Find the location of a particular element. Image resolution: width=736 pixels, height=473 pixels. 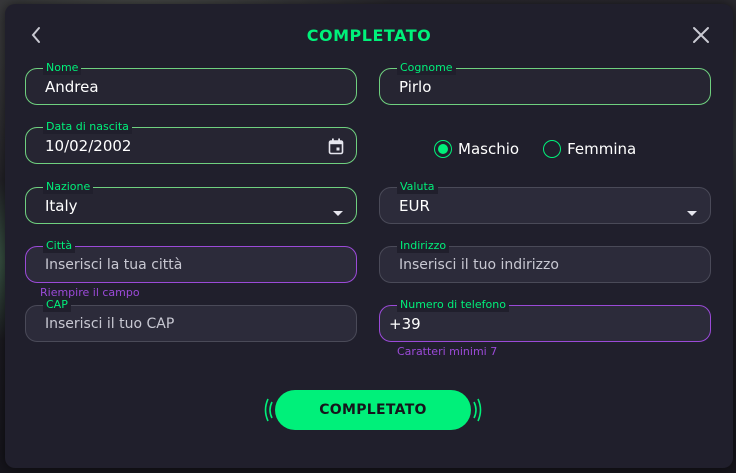

close-icon is located at coordinates (701, 35).